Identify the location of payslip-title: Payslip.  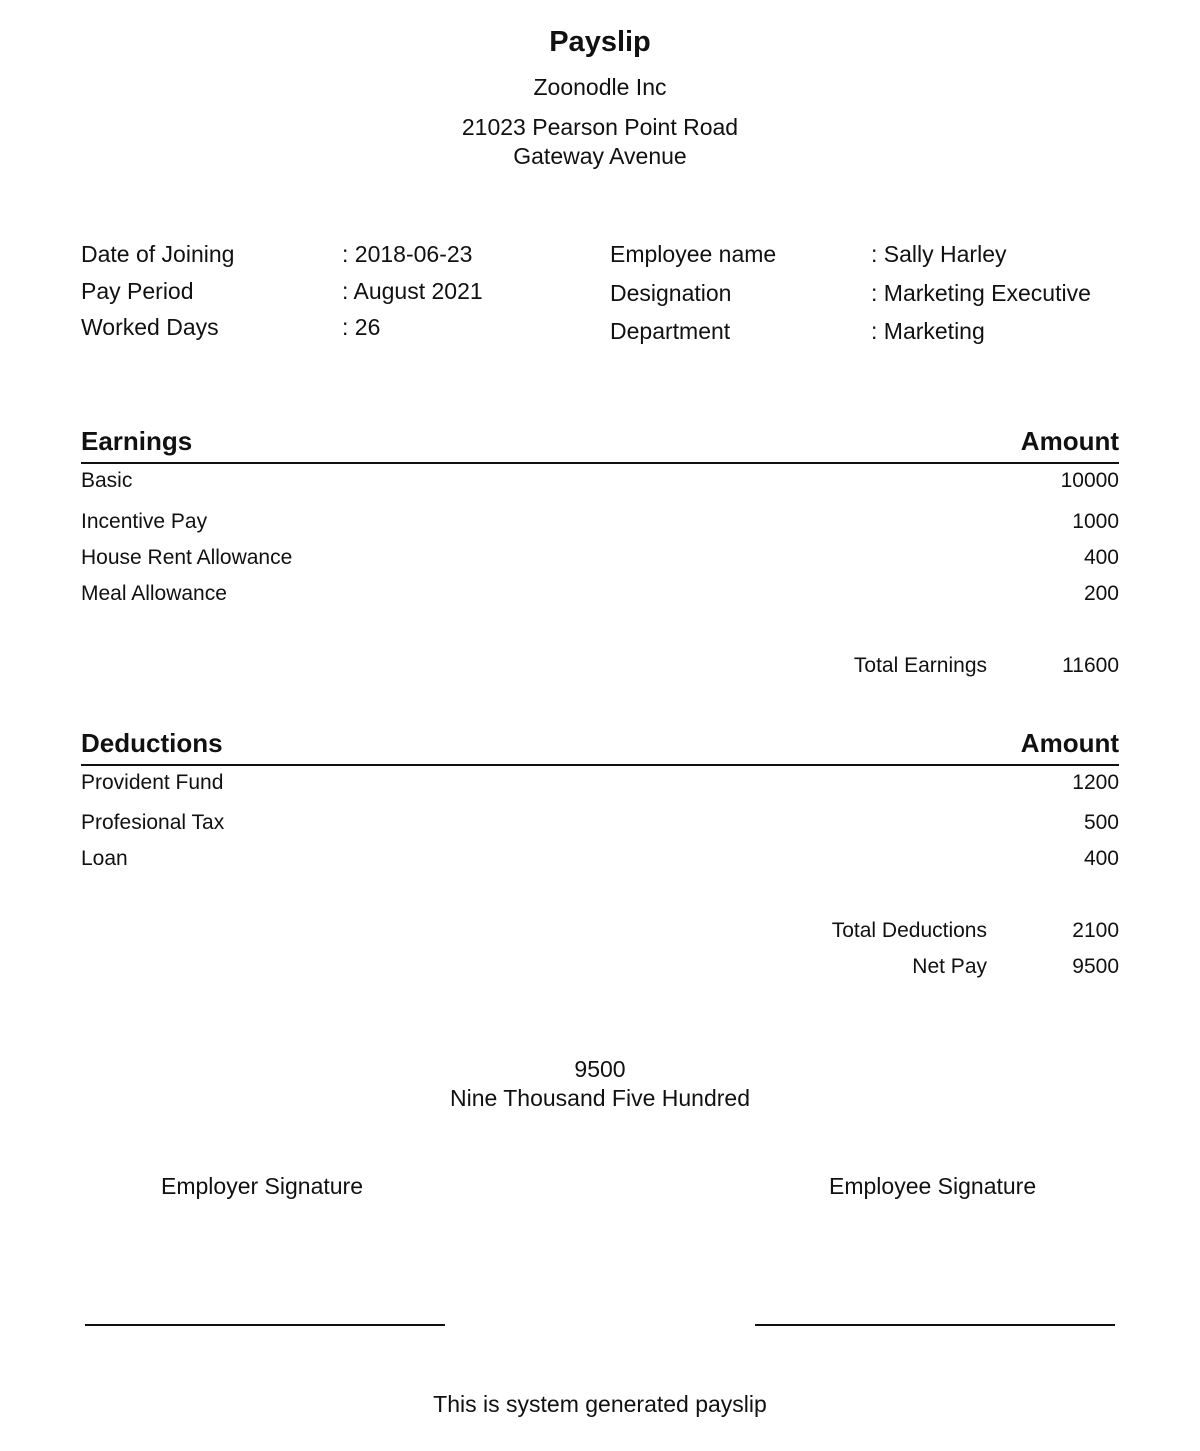
(600, 42).